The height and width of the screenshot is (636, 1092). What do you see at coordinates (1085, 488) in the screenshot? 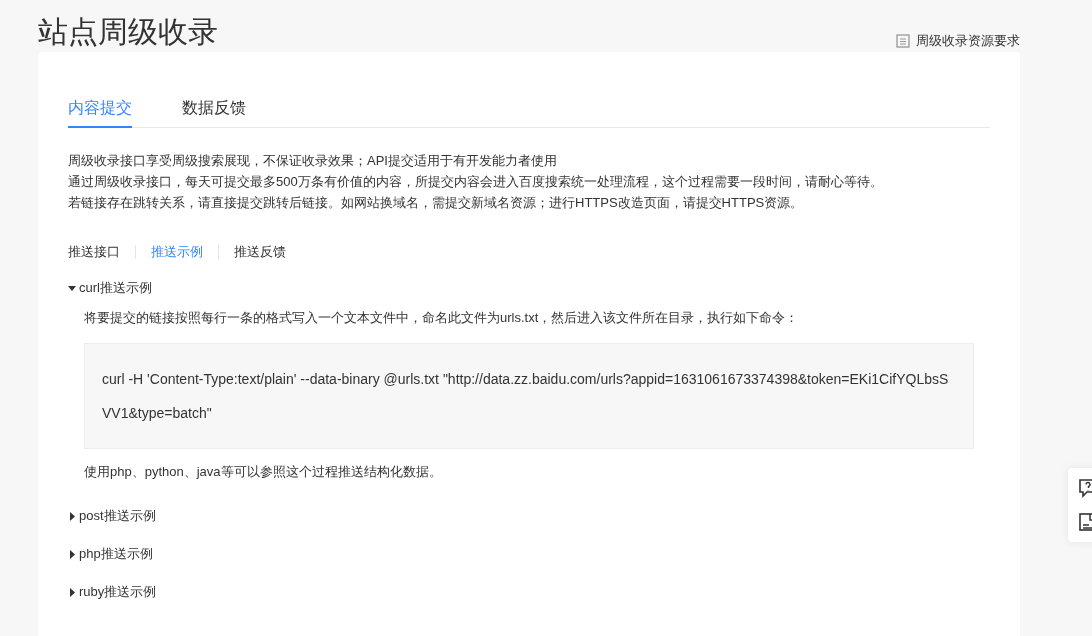
I see `help-chat-icon` at bounding box center [1085, 488].